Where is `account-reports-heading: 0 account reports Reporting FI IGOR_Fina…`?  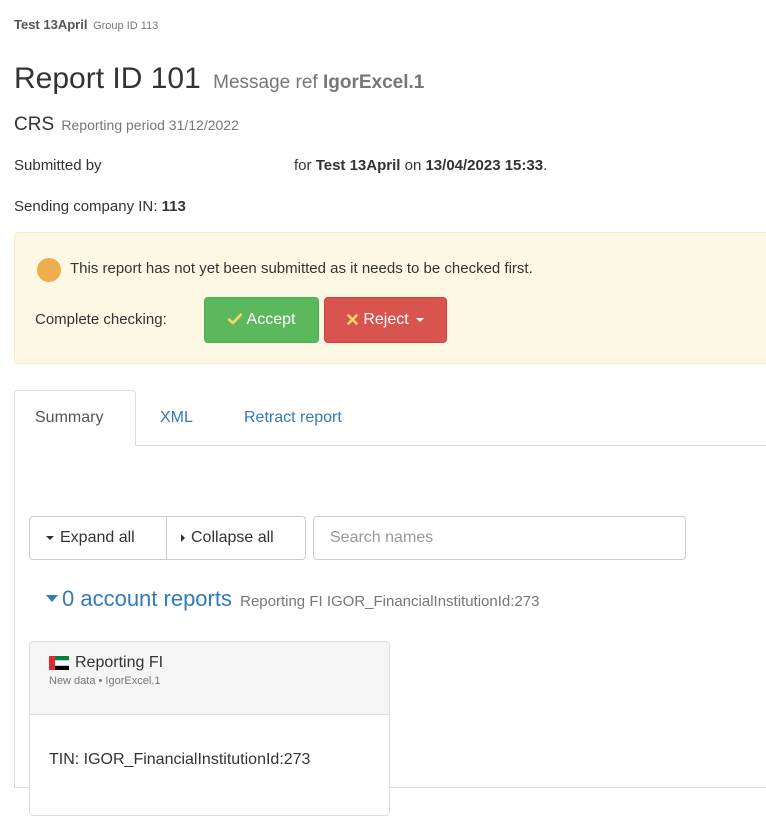 account-reports-heading: 0 account reports Reporting FI IGOR_Fina… is located at coordinates (292, 599).